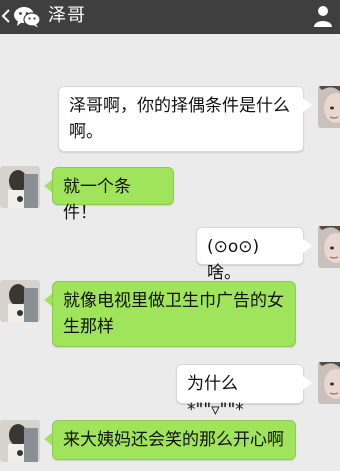 The width and height of the screenshot is (340, 471). Describe the element at coordinates (97, 200) in the screenshot. I see `message-text: 就一个条件！` at that location.